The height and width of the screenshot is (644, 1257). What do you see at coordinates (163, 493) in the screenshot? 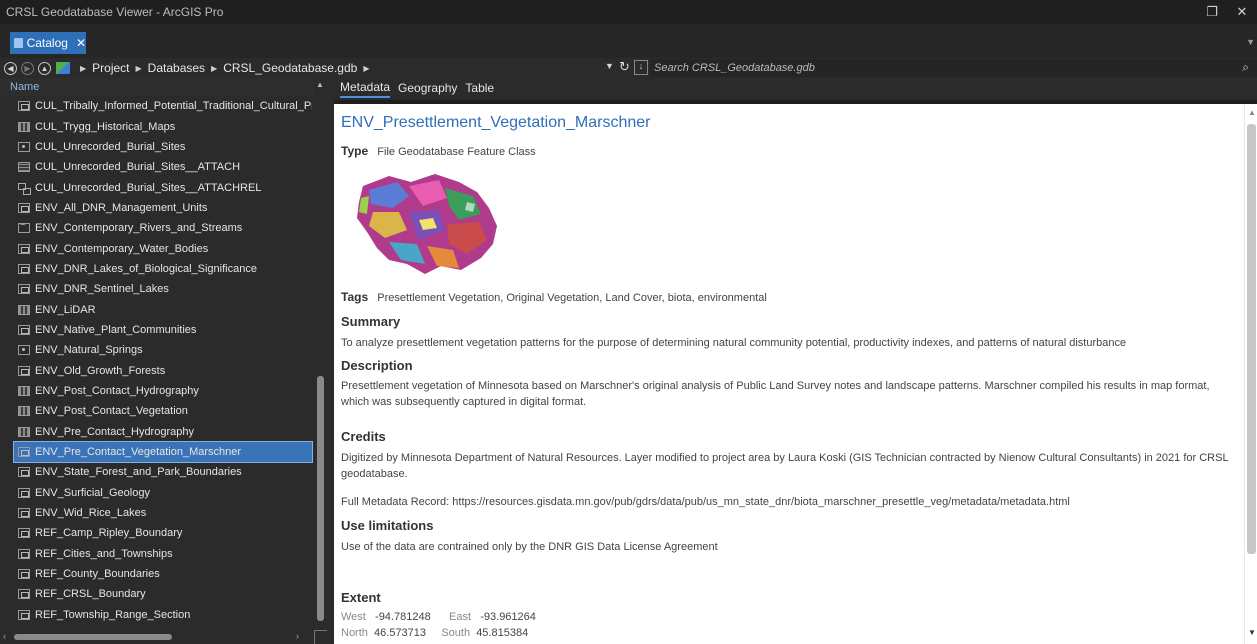
I see `tree-item: ENV_Surficial_Geology` at bounding box center [163, 493].